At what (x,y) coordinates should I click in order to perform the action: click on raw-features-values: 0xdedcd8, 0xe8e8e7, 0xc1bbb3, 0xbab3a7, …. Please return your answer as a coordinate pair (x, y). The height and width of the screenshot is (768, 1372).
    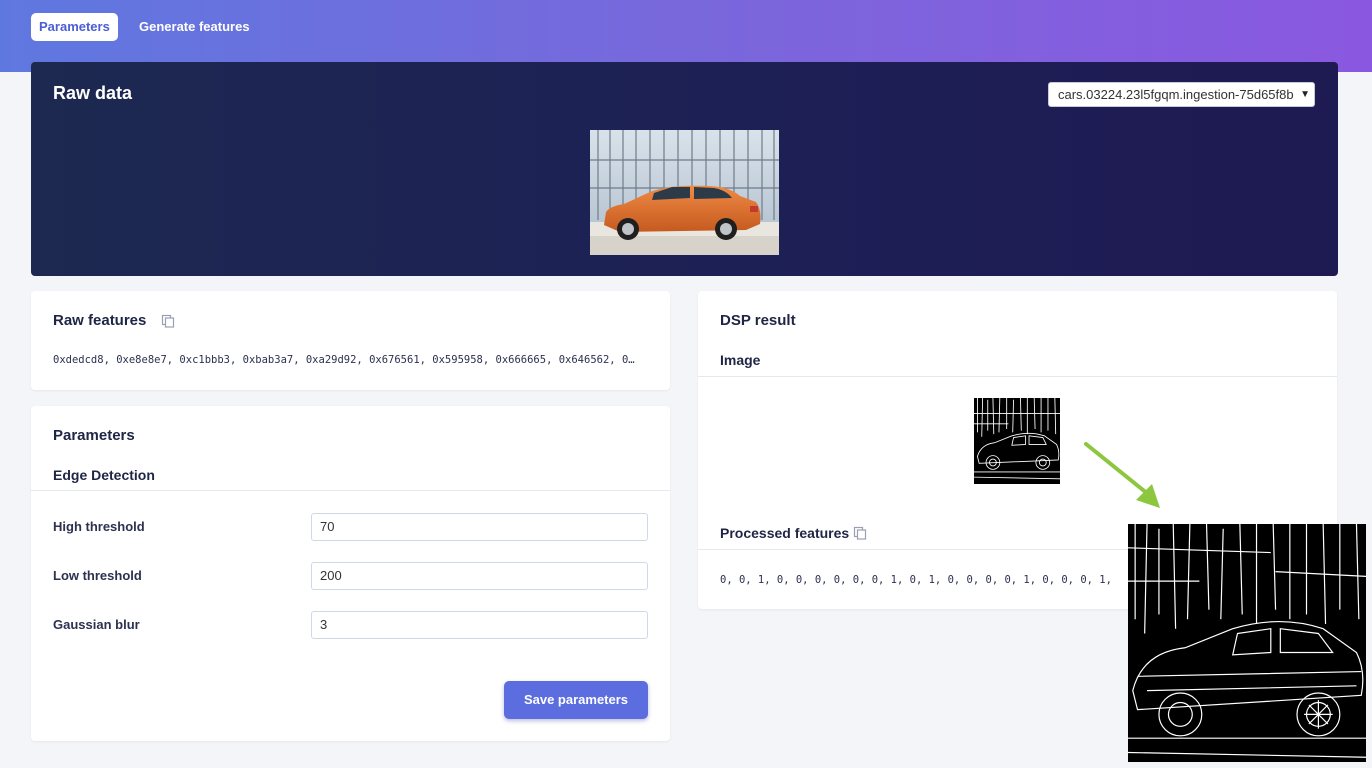
    Looking at the image, I should click on (344, 360).